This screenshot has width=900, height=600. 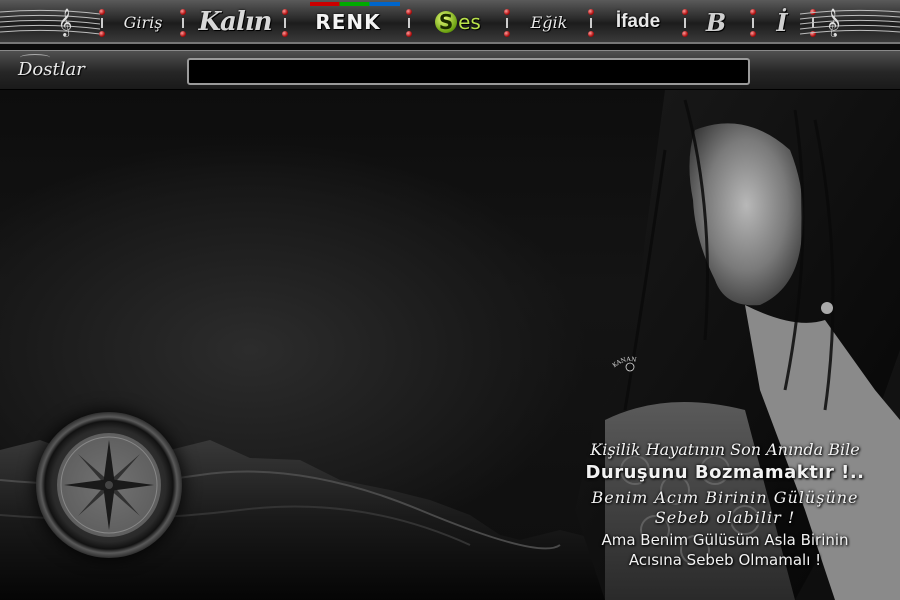 What do you see at coordinates (725, 517) in the screenshot?
I see `quote-line-4: Sebeb olabilir !` at bounding box center [725, 517].